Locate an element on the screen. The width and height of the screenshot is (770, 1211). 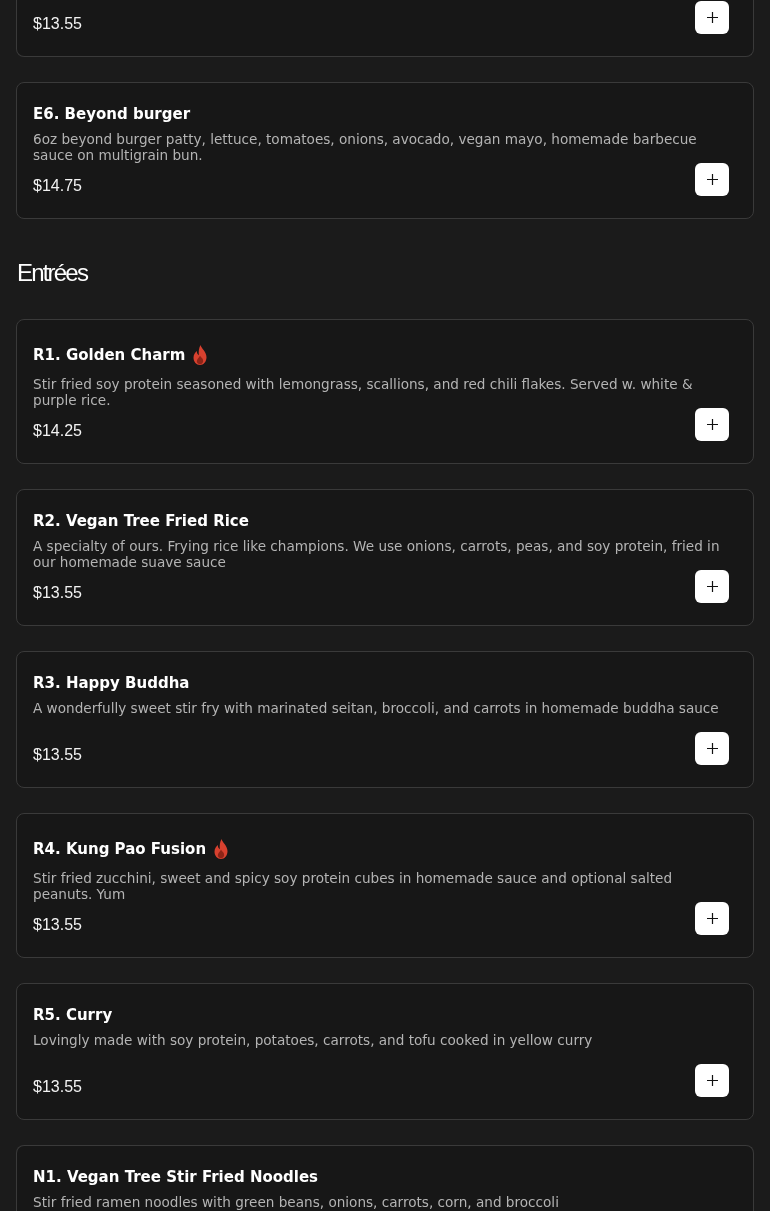
dish-description: A specialty of ours. Frying rice like champions. We use onions, carrots, peas, and soy protein, fried in our homemade suave sauce is located at coordinates (377, 554).